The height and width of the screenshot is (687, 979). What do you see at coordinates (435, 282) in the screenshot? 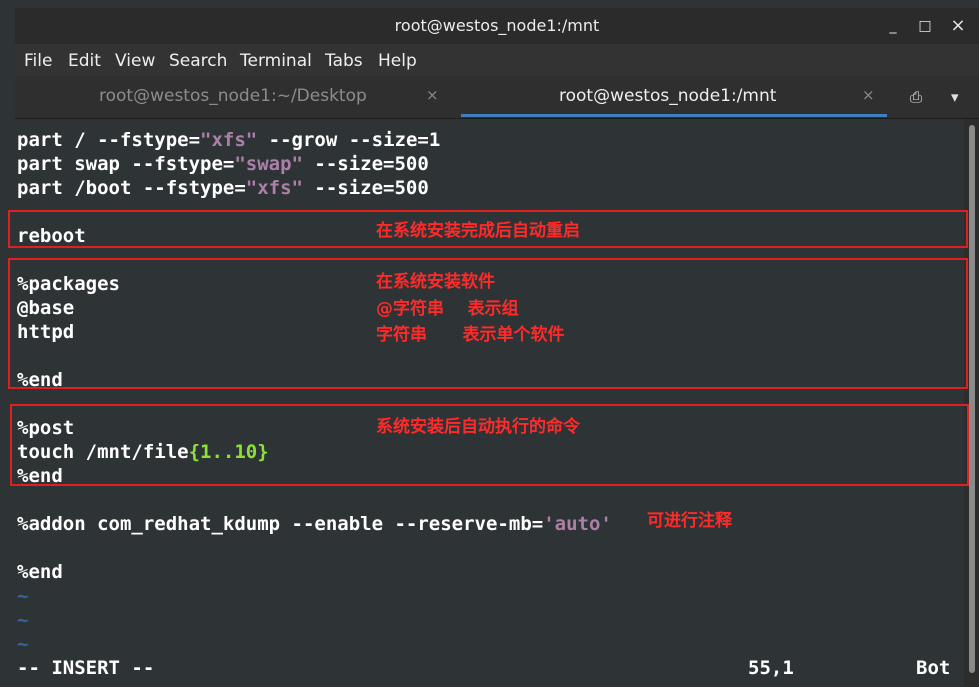
I see `annotation-packages-line1: 在系统安装软件` at bounding box center [435, 282].